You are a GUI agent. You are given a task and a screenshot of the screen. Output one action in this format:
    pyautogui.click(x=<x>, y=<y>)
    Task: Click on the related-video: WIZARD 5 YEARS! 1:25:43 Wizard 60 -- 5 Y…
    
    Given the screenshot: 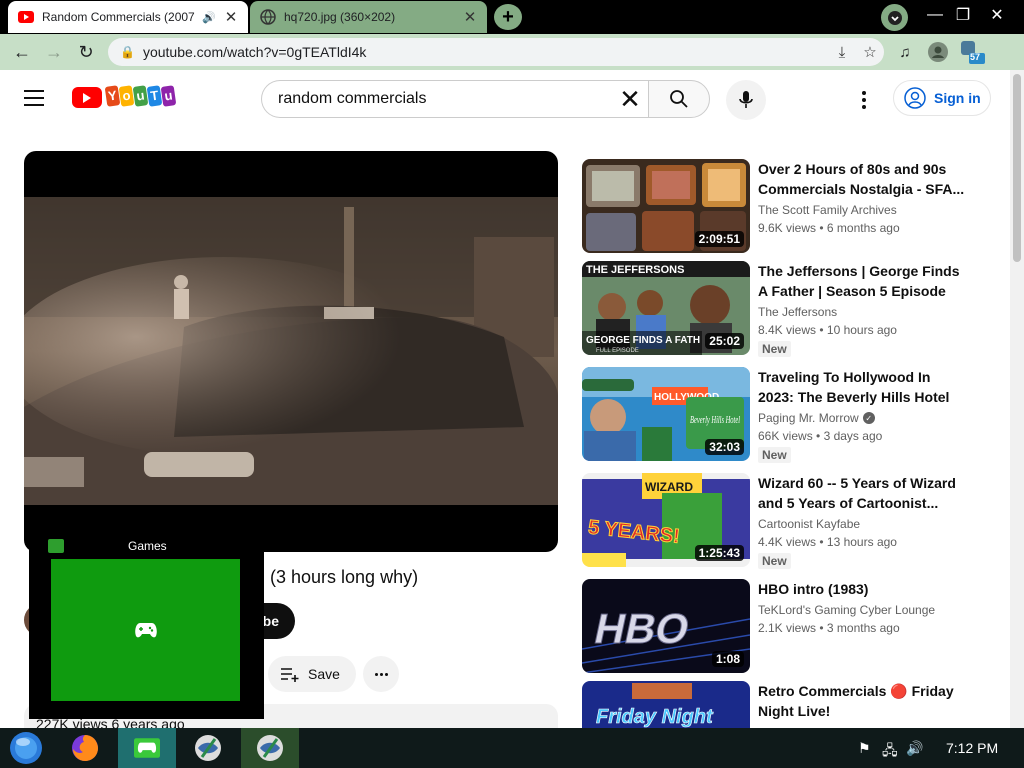 What is the action you would take?
    pyautogui.click(x=792, y=521)
    